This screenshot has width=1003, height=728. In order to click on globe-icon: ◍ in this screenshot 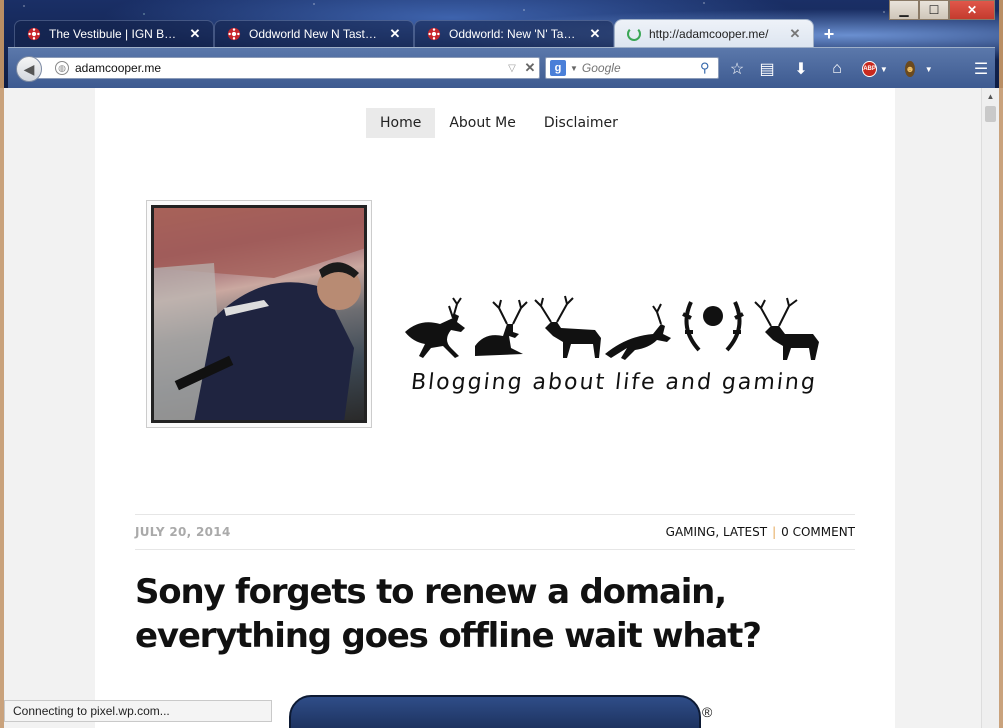, I will do `click(62, 68)`.